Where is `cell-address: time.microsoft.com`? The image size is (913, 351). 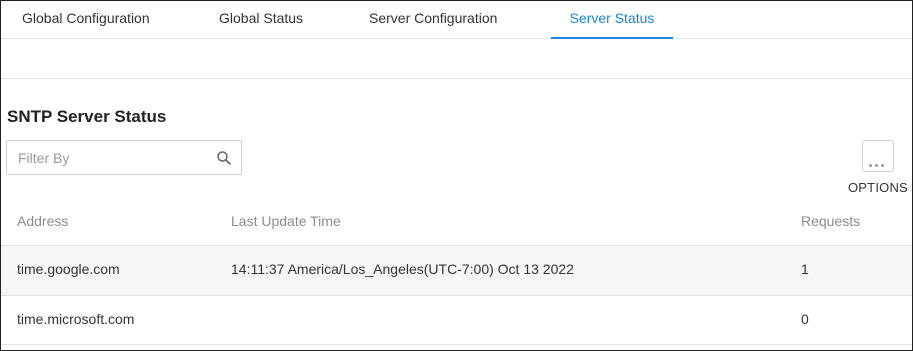 cell-address: time.microsoft.com is located at coordinates (76, 319).